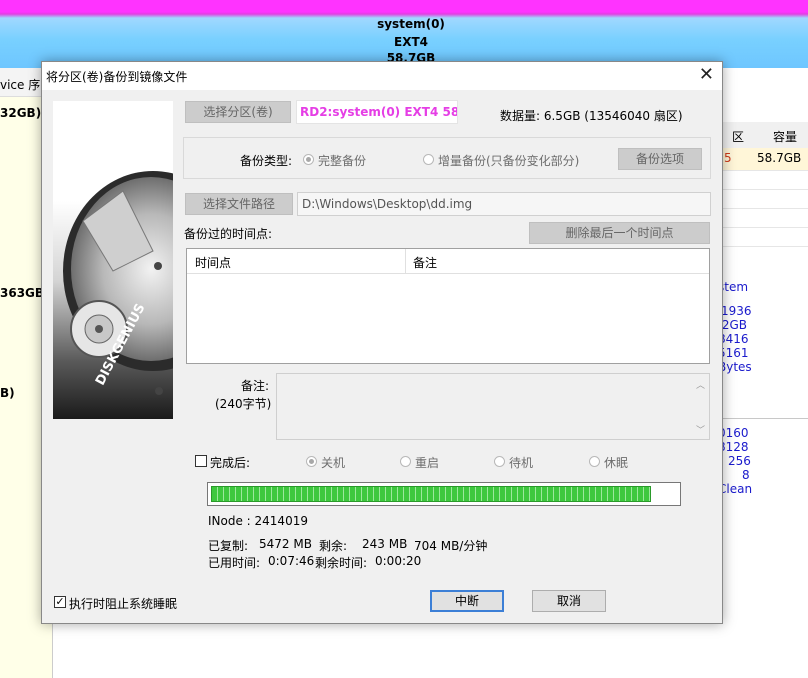 The height and width of the screenshot is (678, 808). I want to click on left-time-label: 剩余时间:, so click(341, 563).